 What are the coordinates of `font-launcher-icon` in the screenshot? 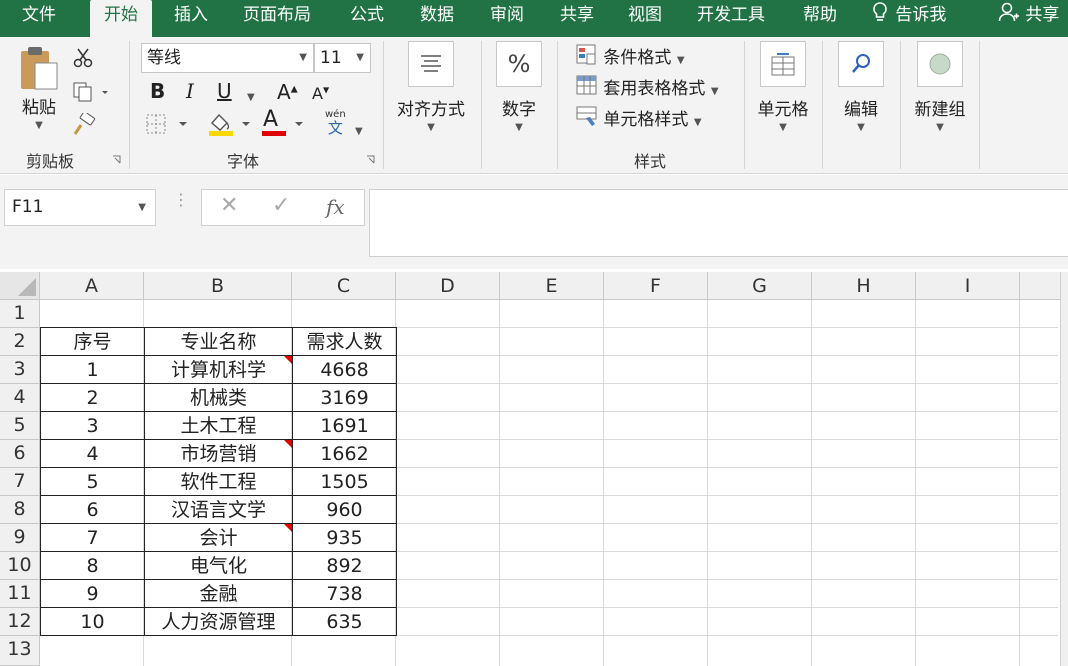 It's located at (370, 159).